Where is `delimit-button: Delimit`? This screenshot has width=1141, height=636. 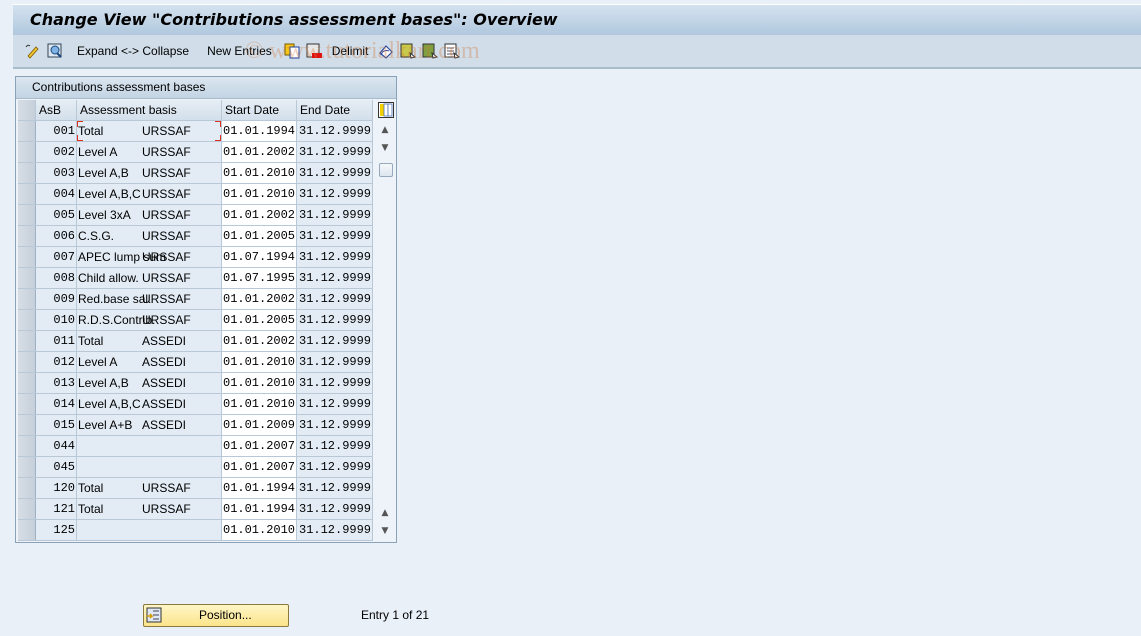
delimit-button: Delimit is located at coordinates (350, 51).